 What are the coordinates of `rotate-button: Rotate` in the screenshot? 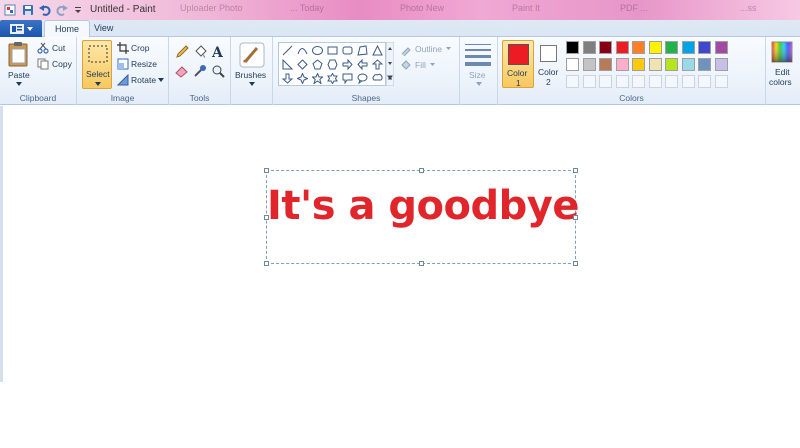 It's located at (143, 80).